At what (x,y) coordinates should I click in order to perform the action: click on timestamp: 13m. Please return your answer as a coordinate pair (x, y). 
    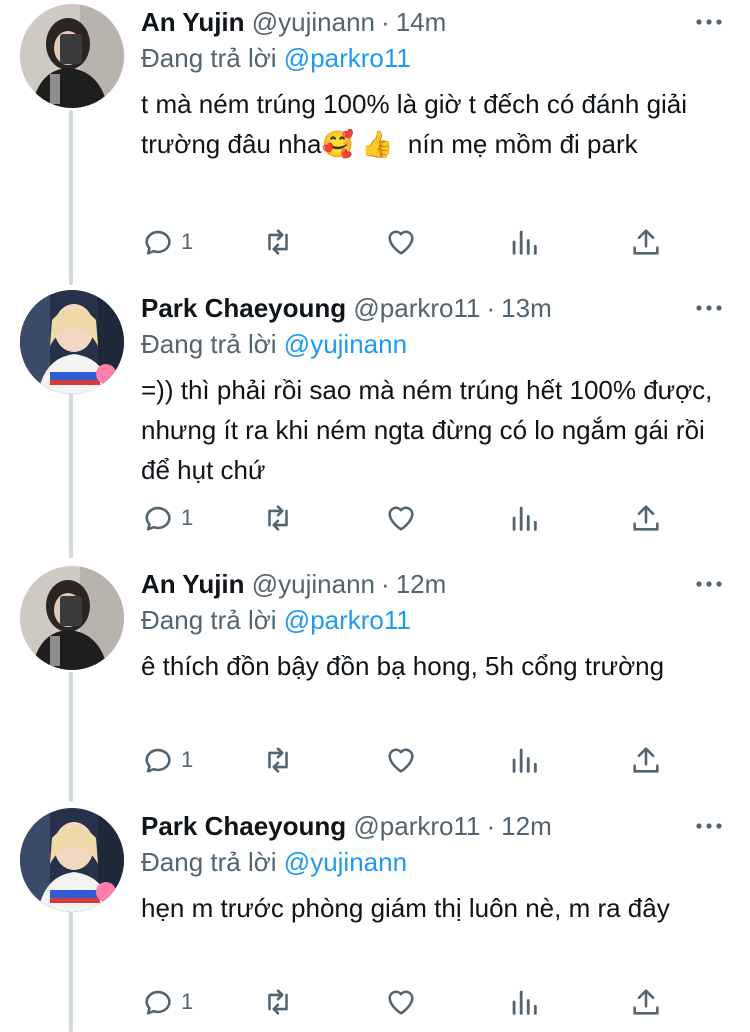
    Looking at the image, I should click on (526, 308).